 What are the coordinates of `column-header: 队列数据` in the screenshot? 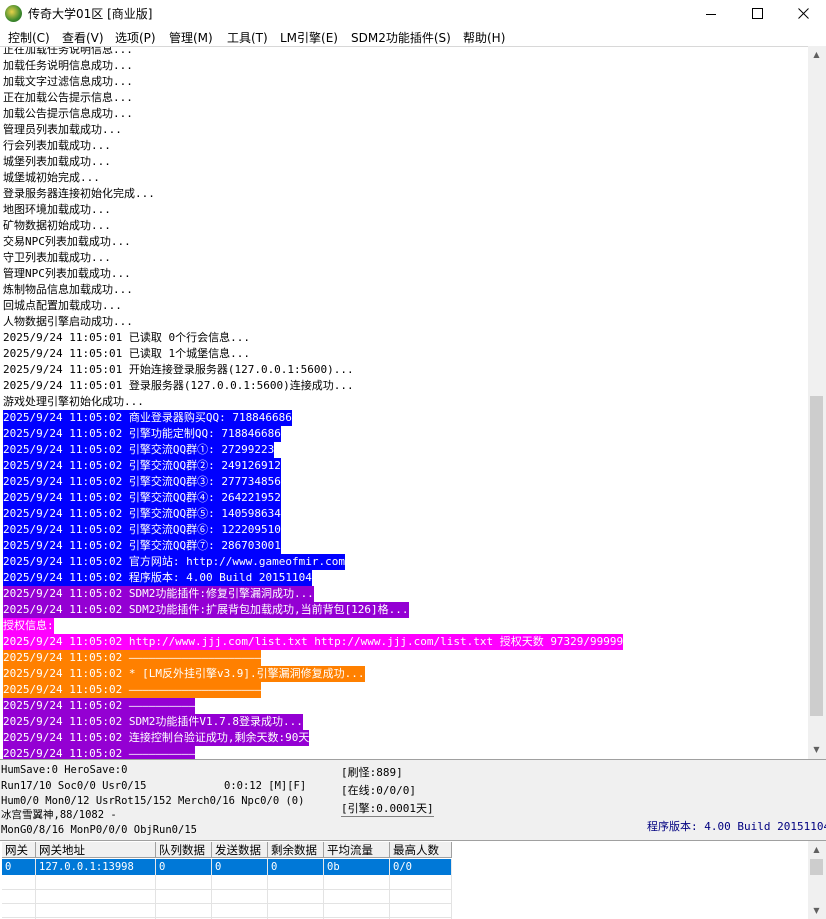 It's located at (184, 850).